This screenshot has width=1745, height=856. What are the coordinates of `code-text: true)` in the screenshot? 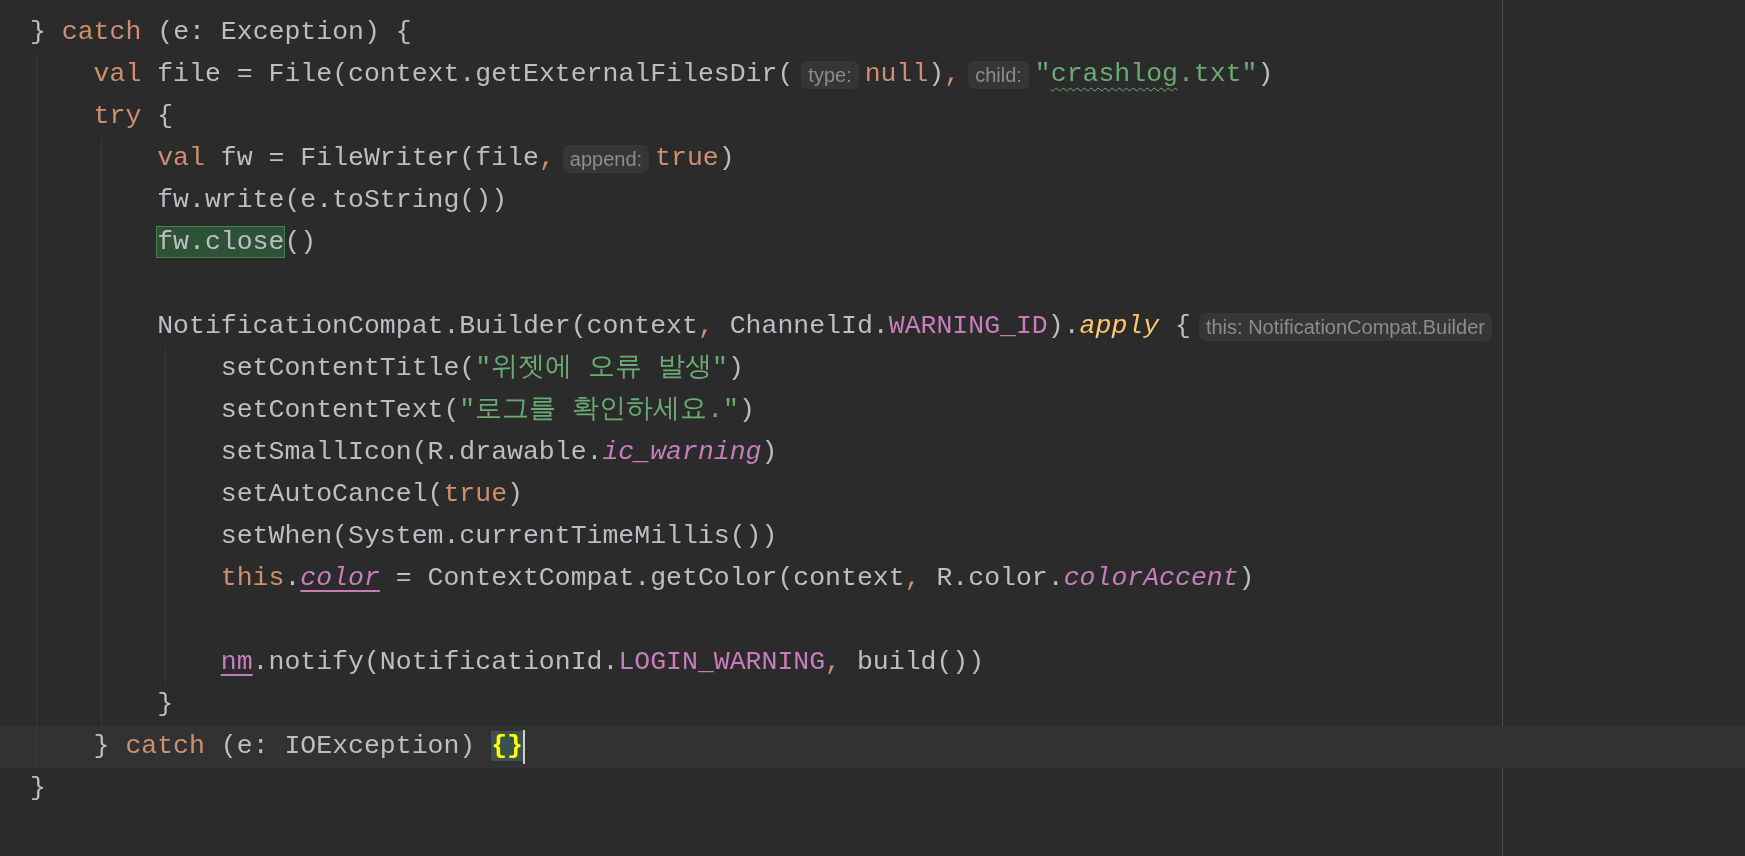 It's located at (695, 159).